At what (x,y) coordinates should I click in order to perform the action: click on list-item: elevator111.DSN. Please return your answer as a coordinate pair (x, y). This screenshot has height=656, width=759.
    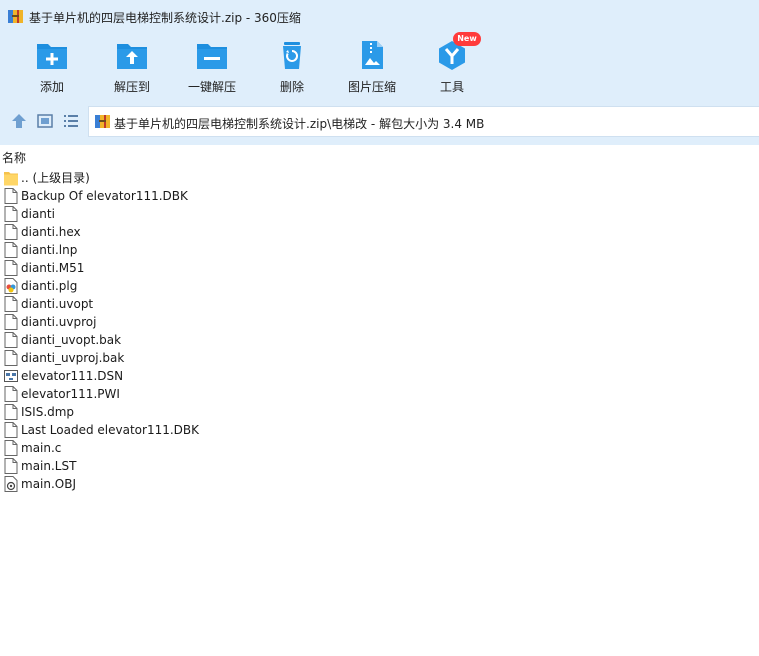
    Looking at the image, I should click on (379, 376).